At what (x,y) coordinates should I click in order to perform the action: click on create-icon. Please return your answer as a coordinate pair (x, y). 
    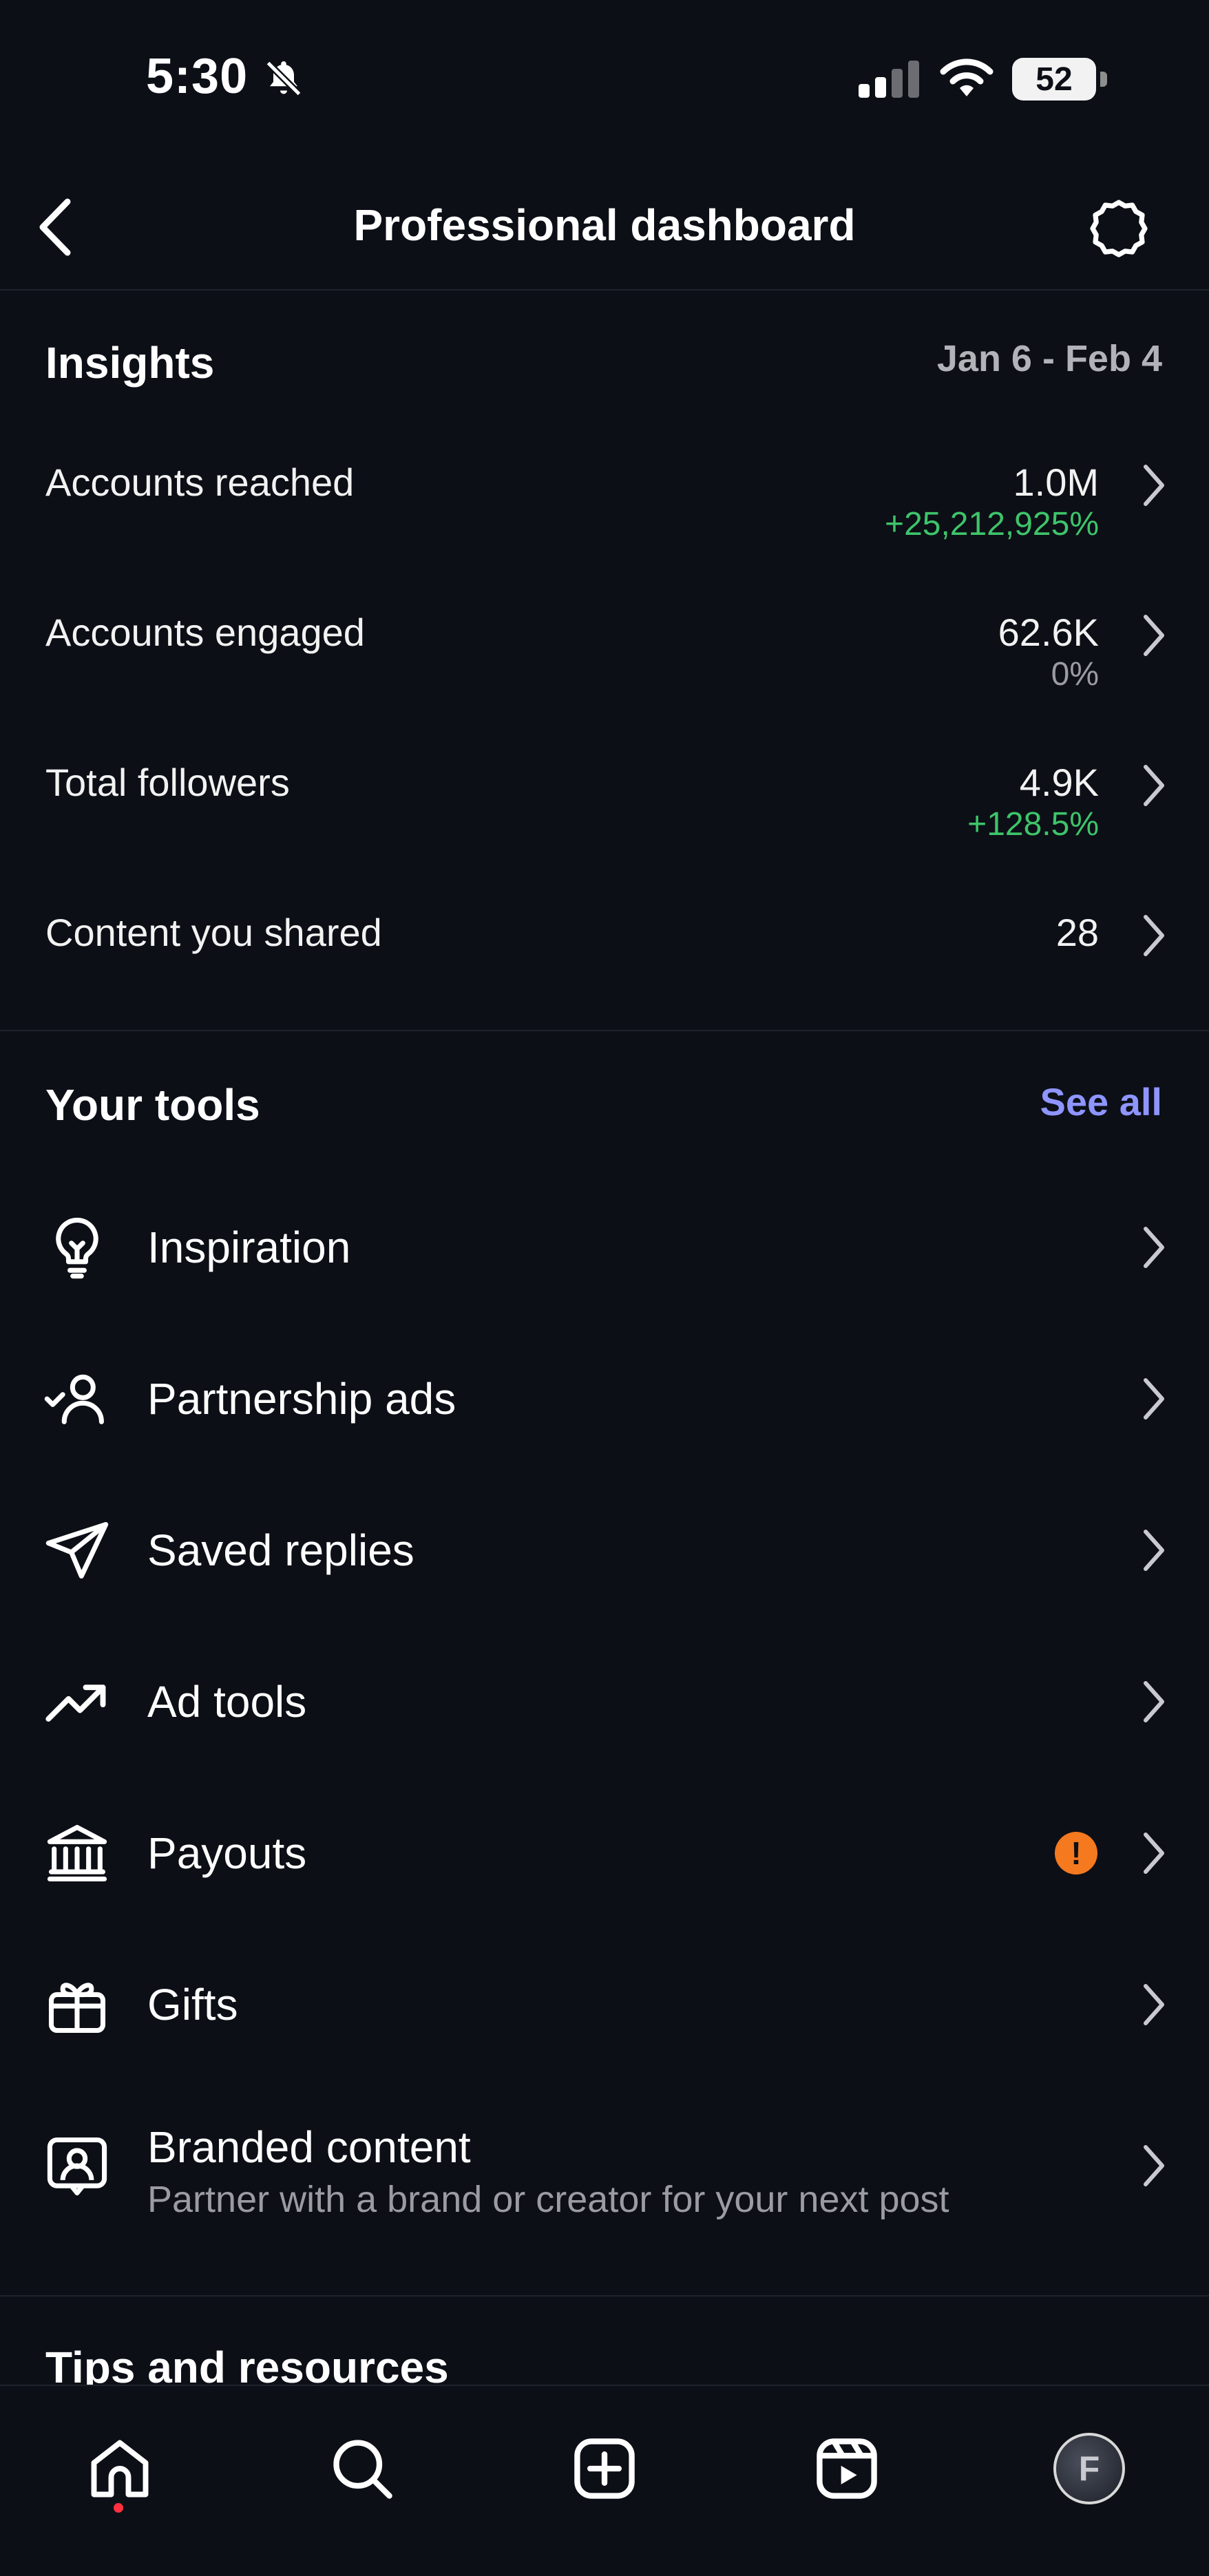
    Looking at the image, I should click on (604, 2469).